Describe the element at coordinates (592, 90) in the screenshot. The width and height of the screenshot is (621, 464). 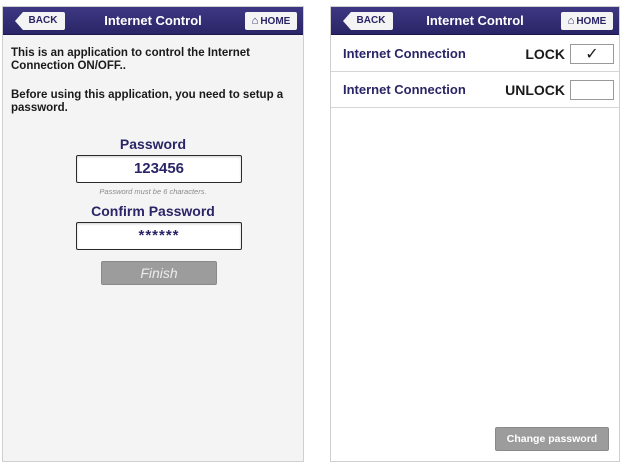
I see `unlock-checkbox` at that location.